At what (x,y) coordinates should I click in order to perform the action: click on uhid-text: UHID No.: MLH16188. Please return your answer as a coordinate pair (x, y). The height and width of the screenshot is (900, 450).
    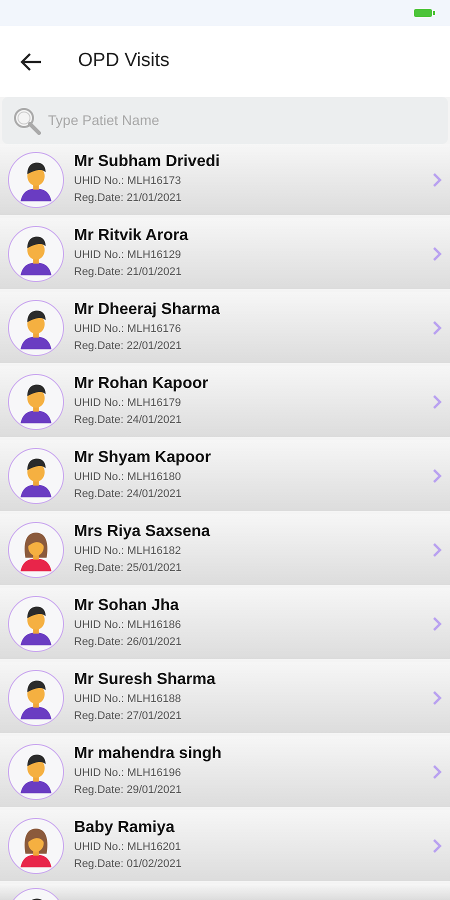
    Looking at the image, I should click on (128, 699).